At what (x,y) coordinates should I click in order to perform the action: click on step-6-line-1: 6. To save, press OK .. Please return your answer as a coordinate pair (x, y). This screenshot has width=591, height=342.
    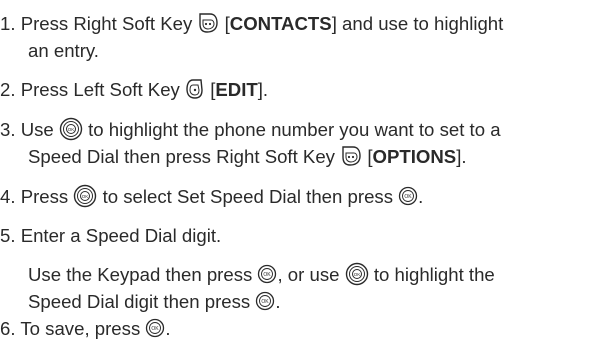
    Looking at the image, I should click on (85, 329).